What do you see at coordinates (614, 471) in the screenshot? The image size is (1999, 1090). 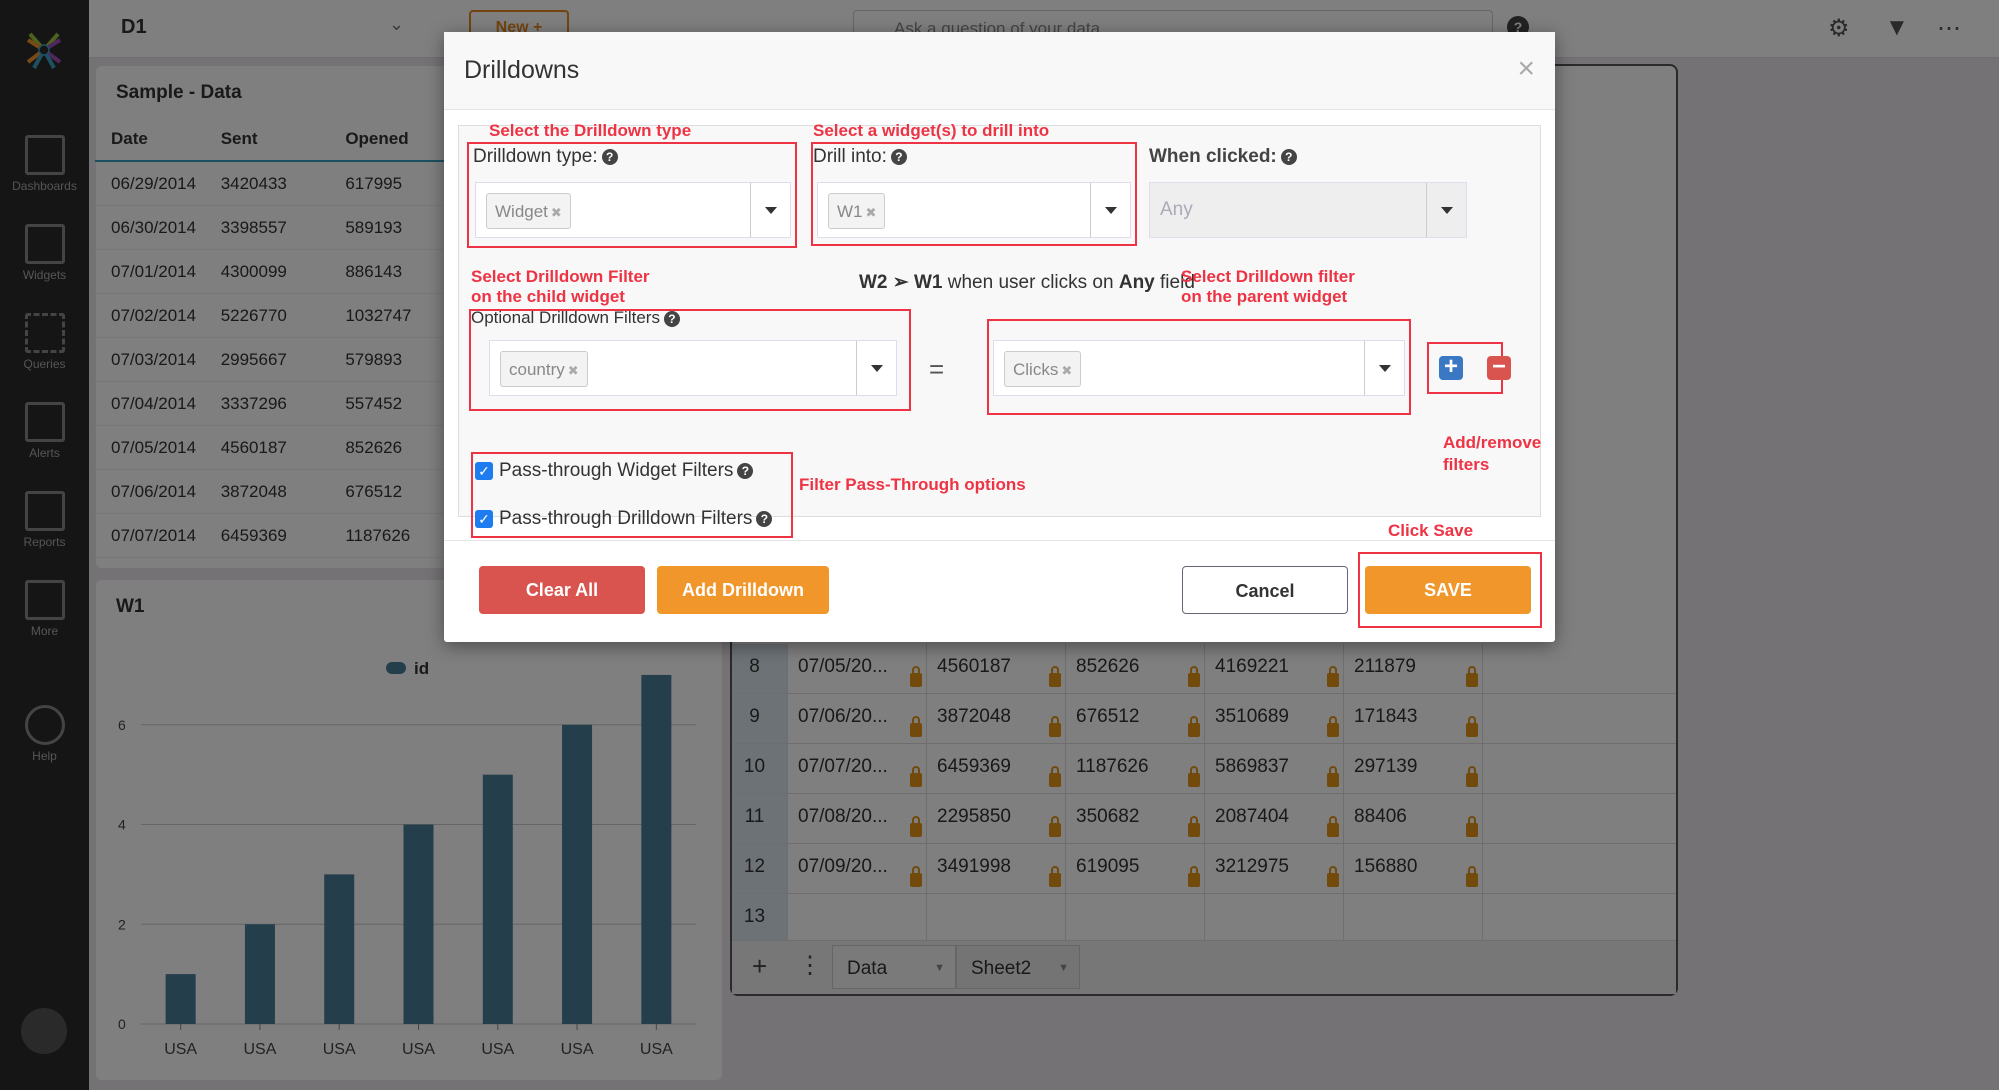 I see `pass-through-widget-filters-checkbox: ✓ Pass-through Widget Filters?` at bounding box center [614, 471].